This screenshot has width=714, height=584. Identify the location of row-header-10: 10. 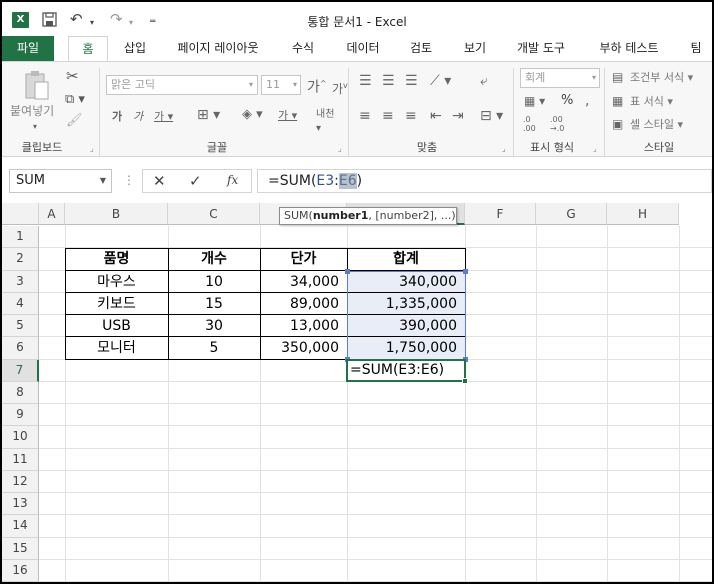
(20, 437).